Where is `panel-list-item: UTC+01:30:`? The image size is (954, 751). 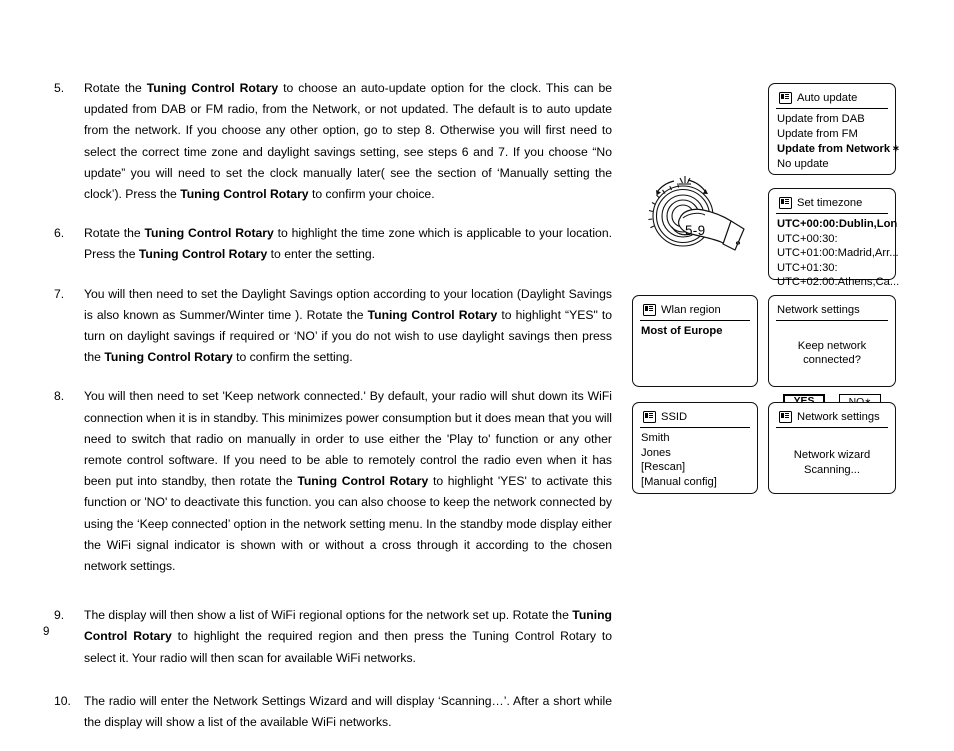
panel-list-item: UTC+01:30: is located at coordinates (832, 268).